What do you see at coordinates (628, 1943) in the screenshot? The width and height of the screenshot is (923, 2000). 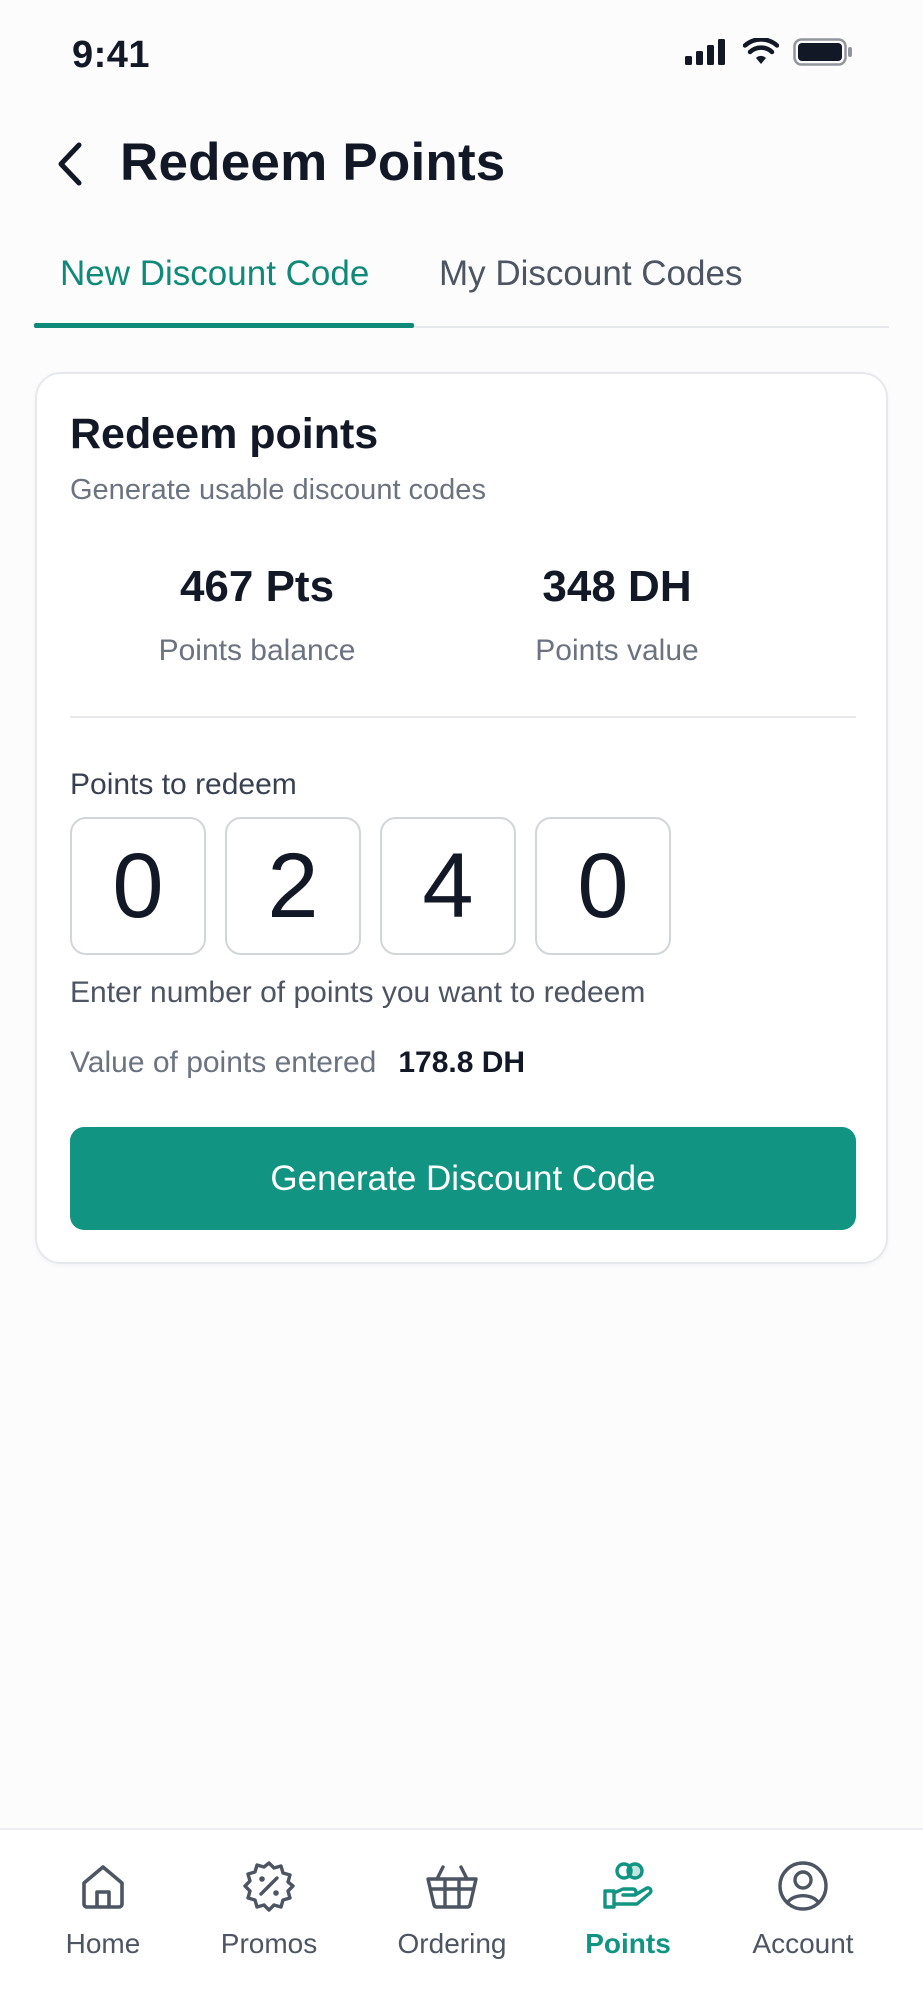 I see `nav-label-points: Points` at bounding box center [628, 1943].